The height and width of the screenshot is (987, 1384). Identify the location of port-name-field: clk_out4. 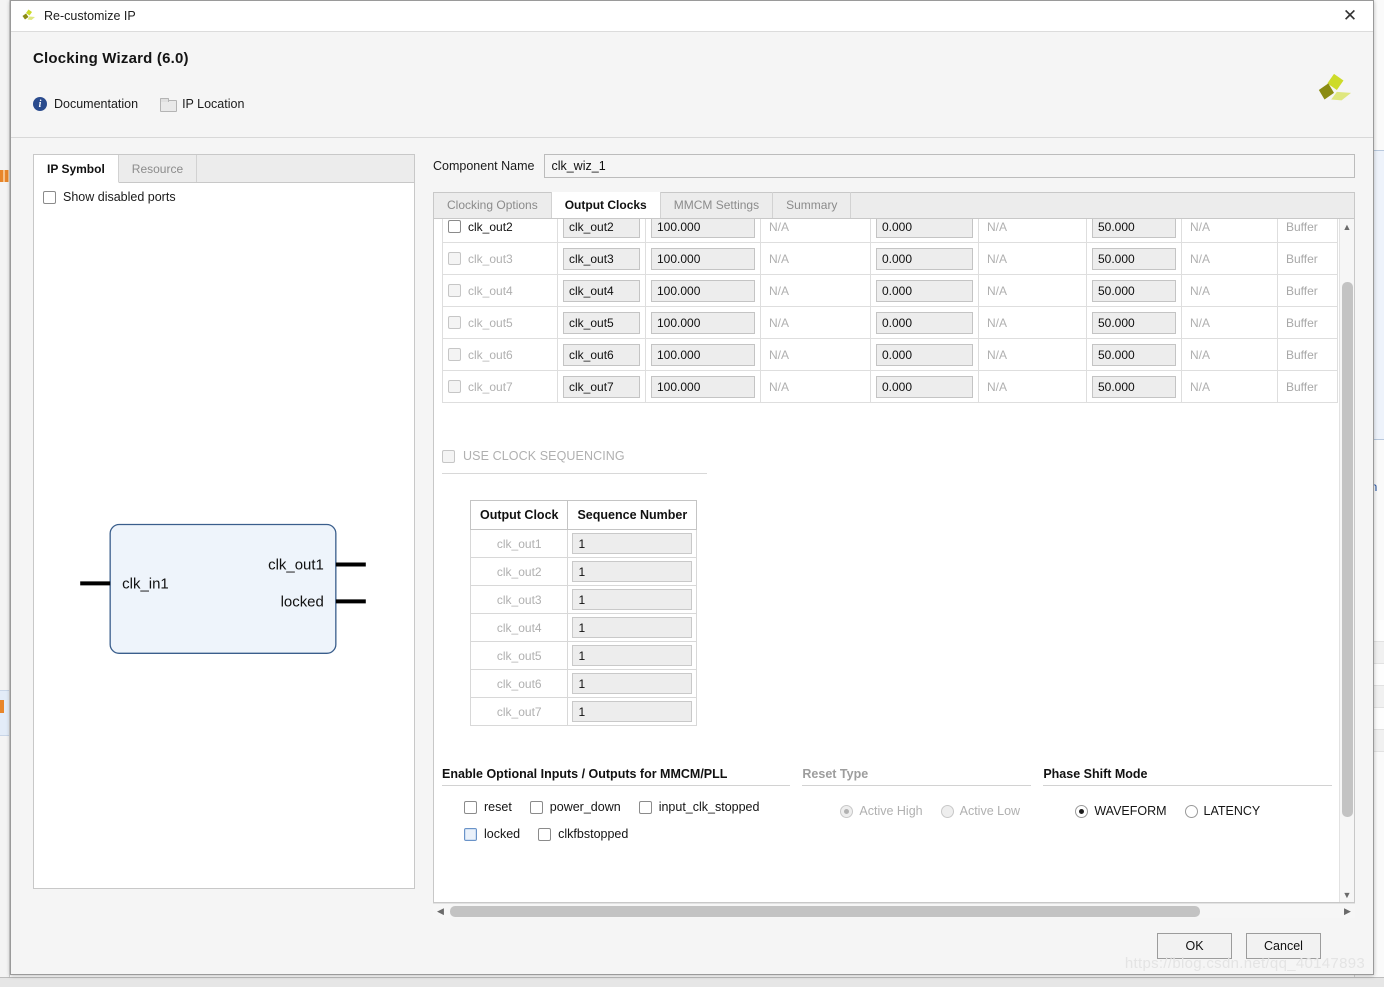
(601, 290).